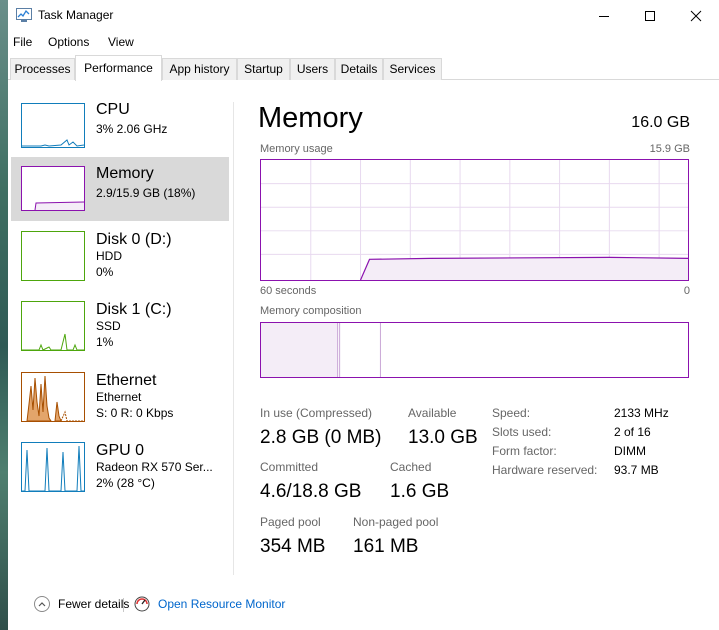  Describe the element at coordinates (396, 522) in the screenshot. I see `non-paged-pool-label: Non-paged pool` at that location.